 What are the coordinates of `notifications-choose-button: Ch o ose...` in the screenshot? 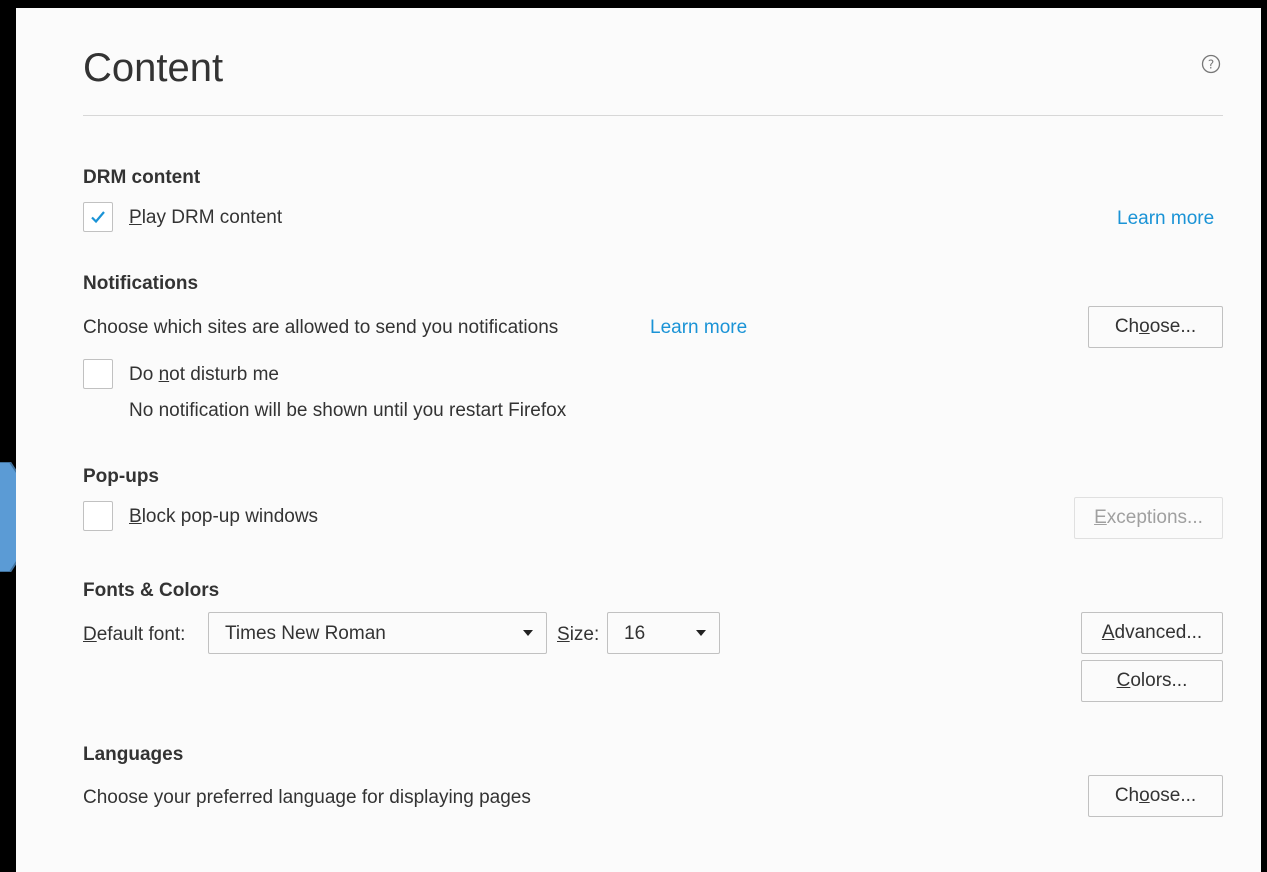 It's located at (1155, 327).